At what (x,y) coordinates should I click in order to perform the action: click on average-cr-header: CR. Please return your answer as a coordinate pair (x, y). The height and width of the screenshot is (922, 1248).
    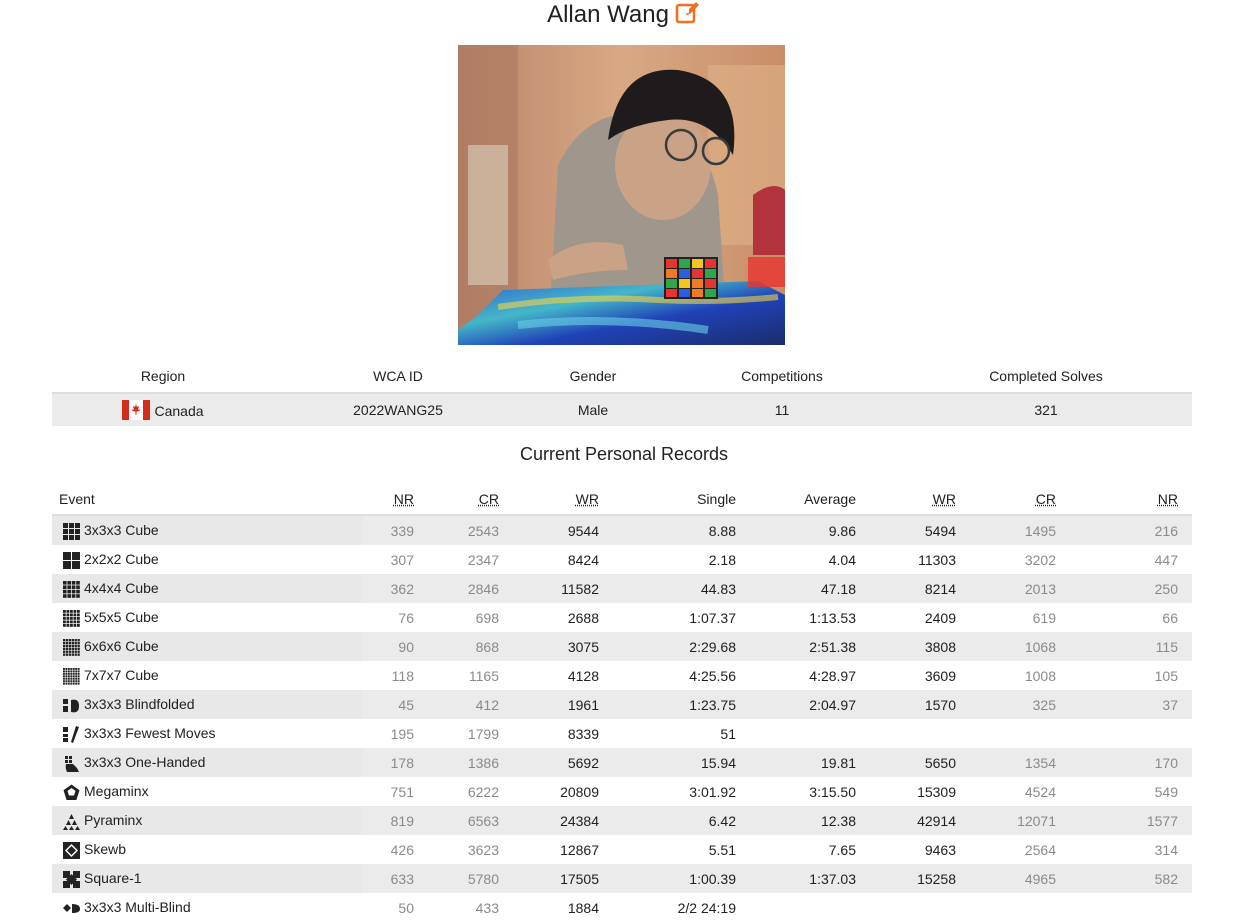
    Looking at the image, I should click on (1020, 500).